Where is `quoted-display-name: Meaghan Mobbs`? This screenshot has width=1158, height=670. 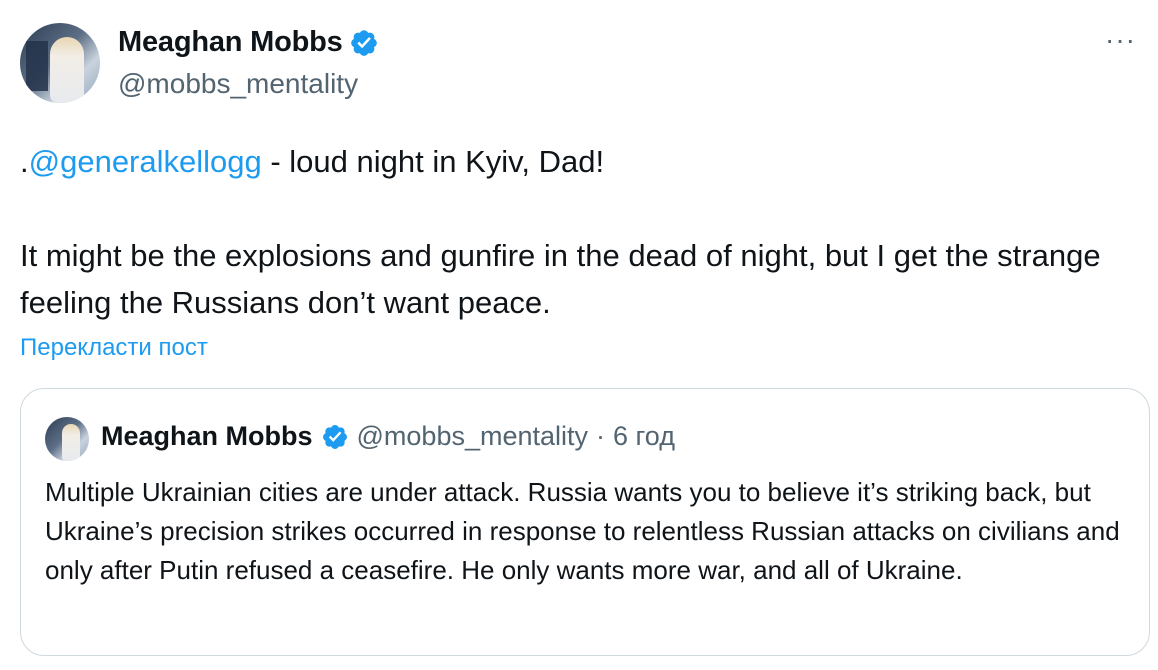 quoted-display-name: Meaghan Mobbs is located at coordinates (207, 436).